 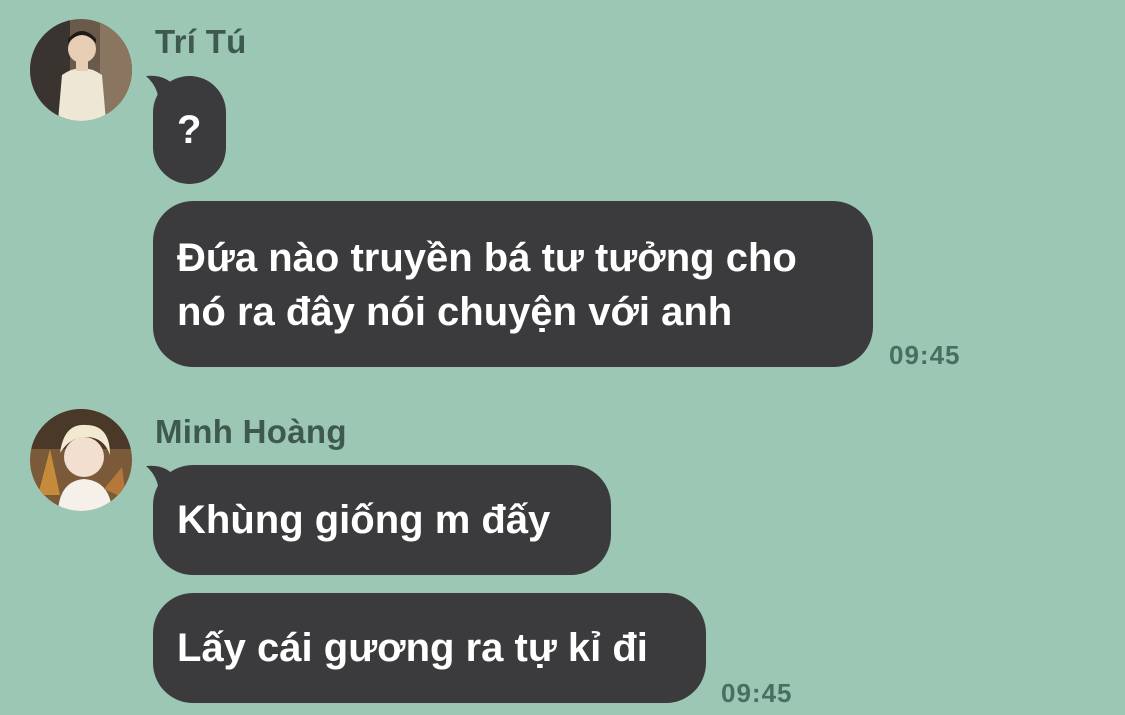 I want to click on message-bubble: Khùng giống m đấy, so click(x=382, y=520).